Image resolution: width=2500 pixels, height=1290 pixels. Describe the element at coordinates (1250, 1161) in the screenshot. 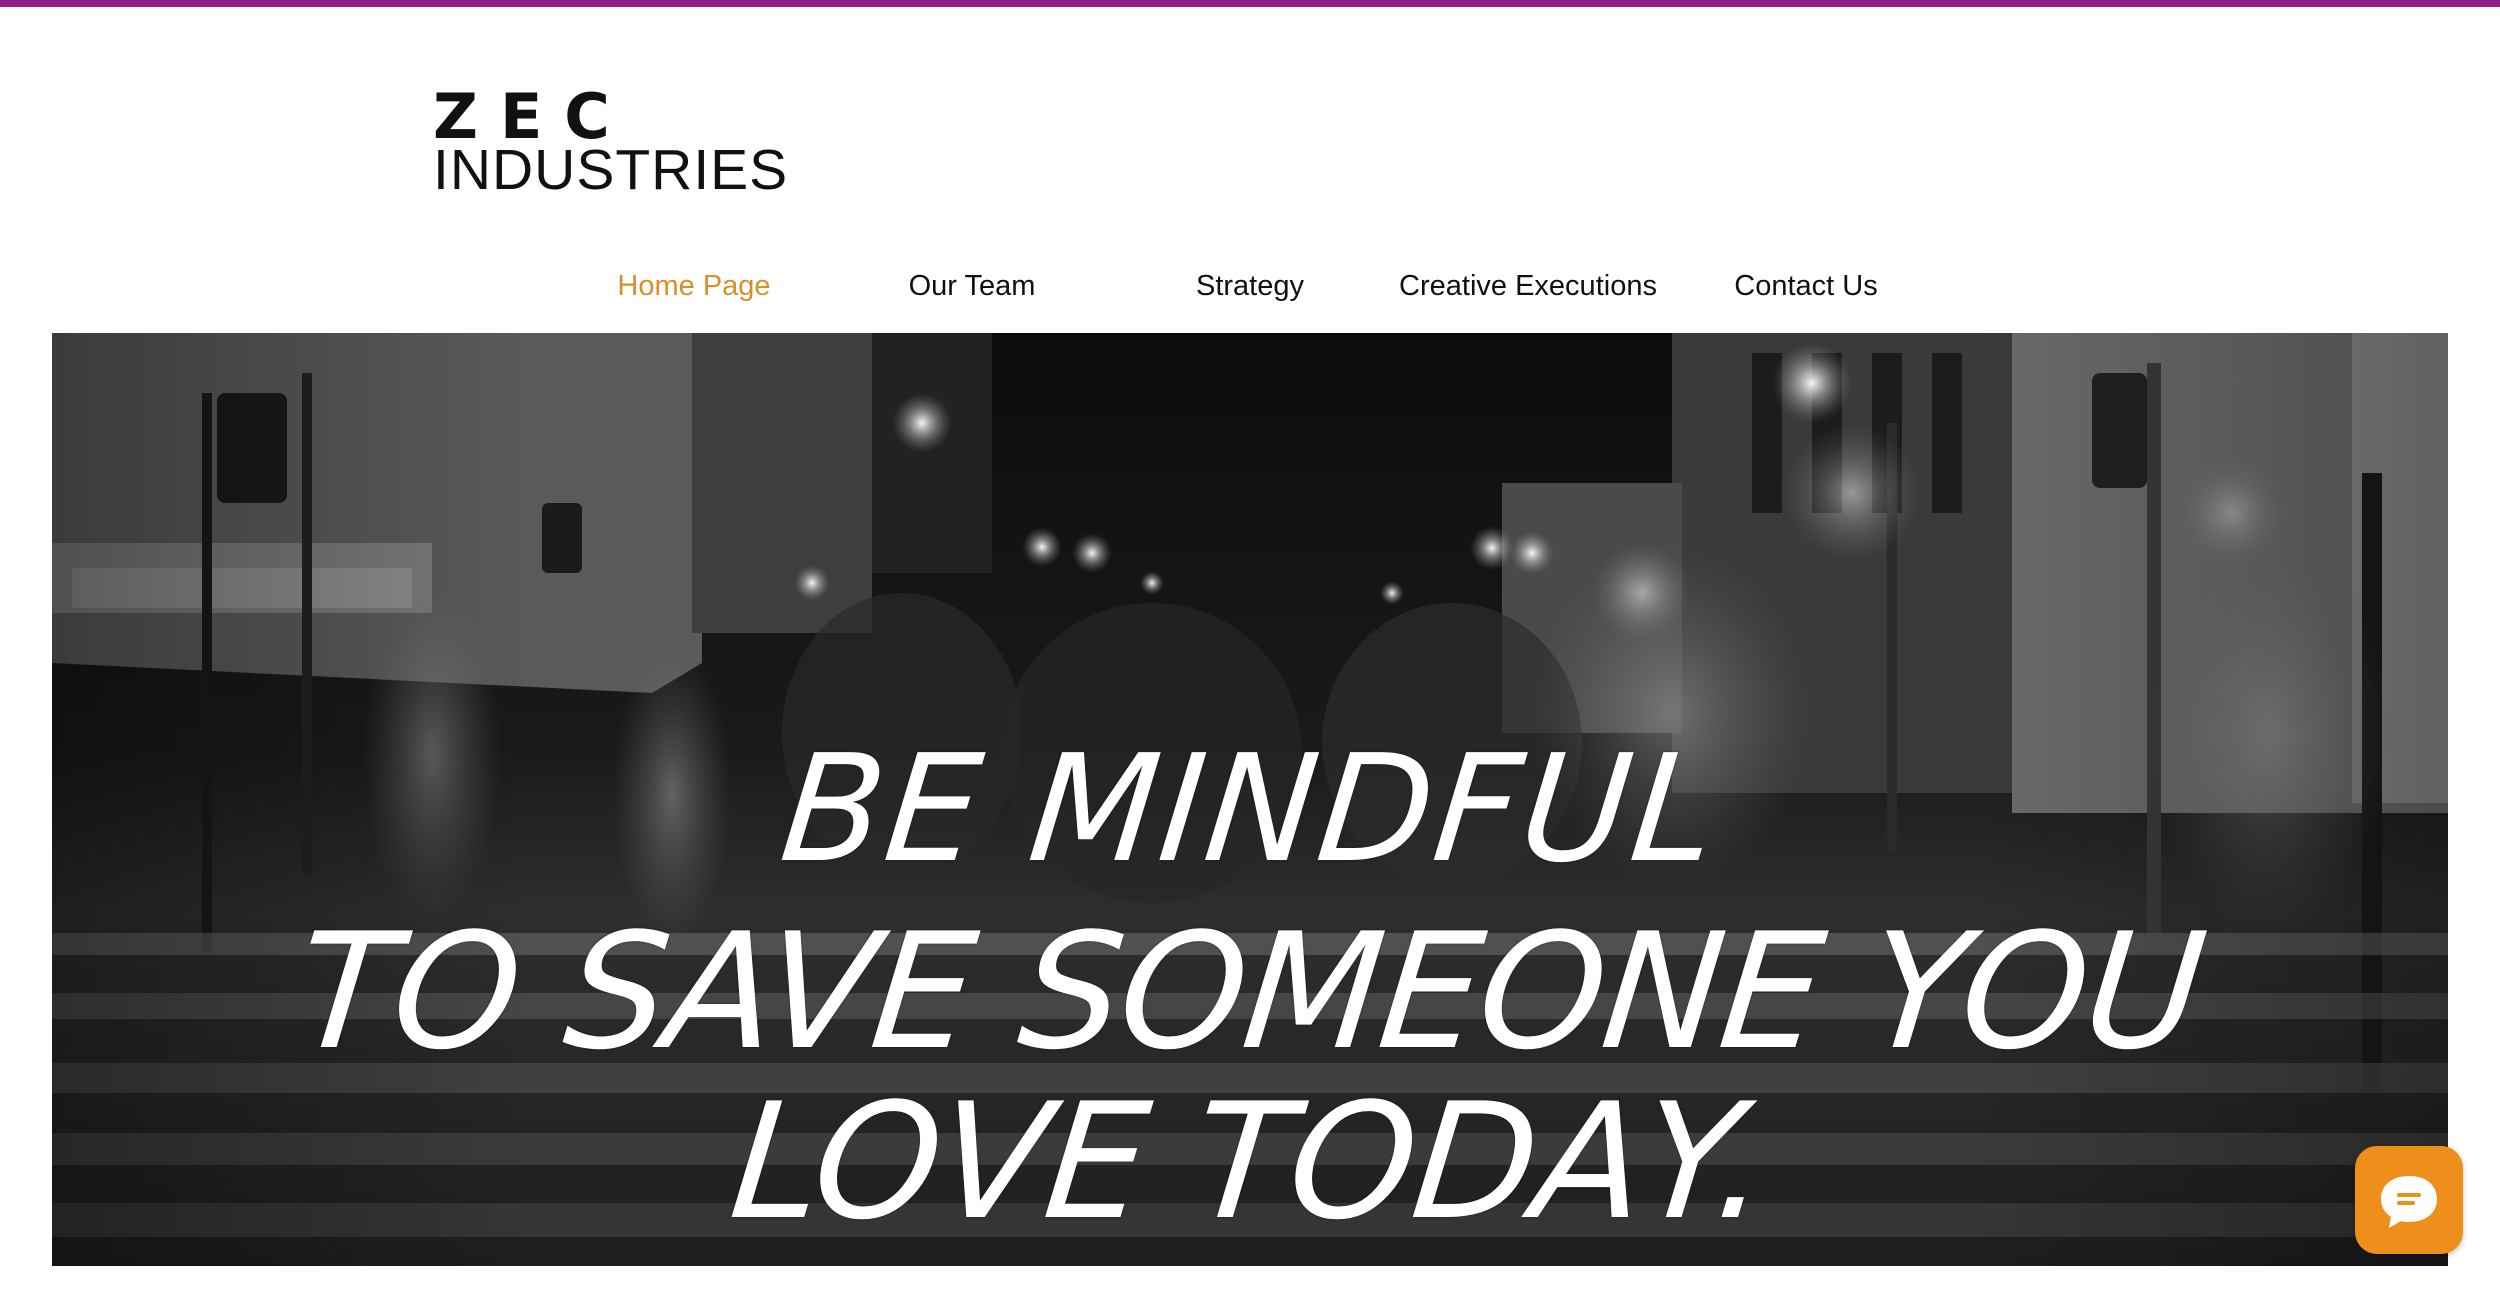

I see `hero-headline-line-3: LOVE TODAY.` at that location.